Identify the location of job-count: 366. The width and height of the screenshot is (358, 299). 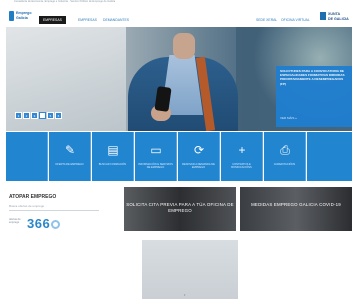
(44, 223).